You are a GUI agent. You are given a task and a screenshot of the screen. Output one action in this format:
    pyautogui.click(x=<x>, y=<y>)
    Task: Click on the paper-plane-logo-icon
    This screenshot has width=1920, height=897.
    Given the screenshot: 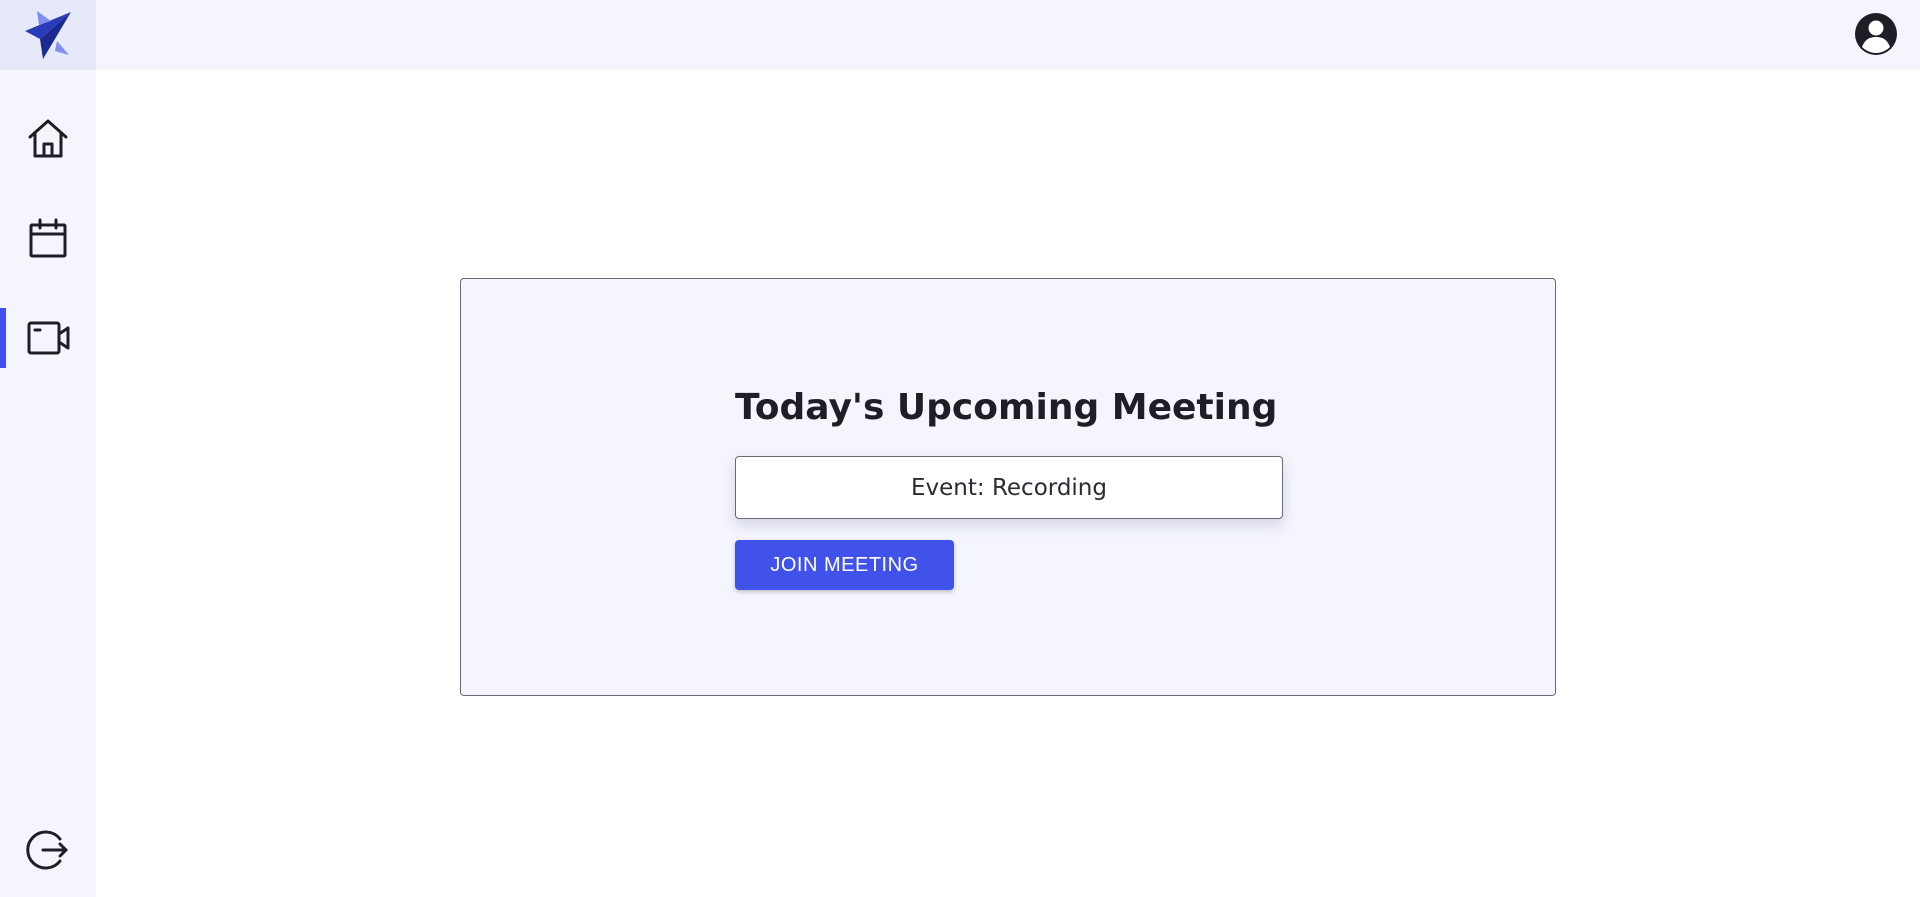 What is the action you would take?
    pyautogui.click(x=48, y=35)
    